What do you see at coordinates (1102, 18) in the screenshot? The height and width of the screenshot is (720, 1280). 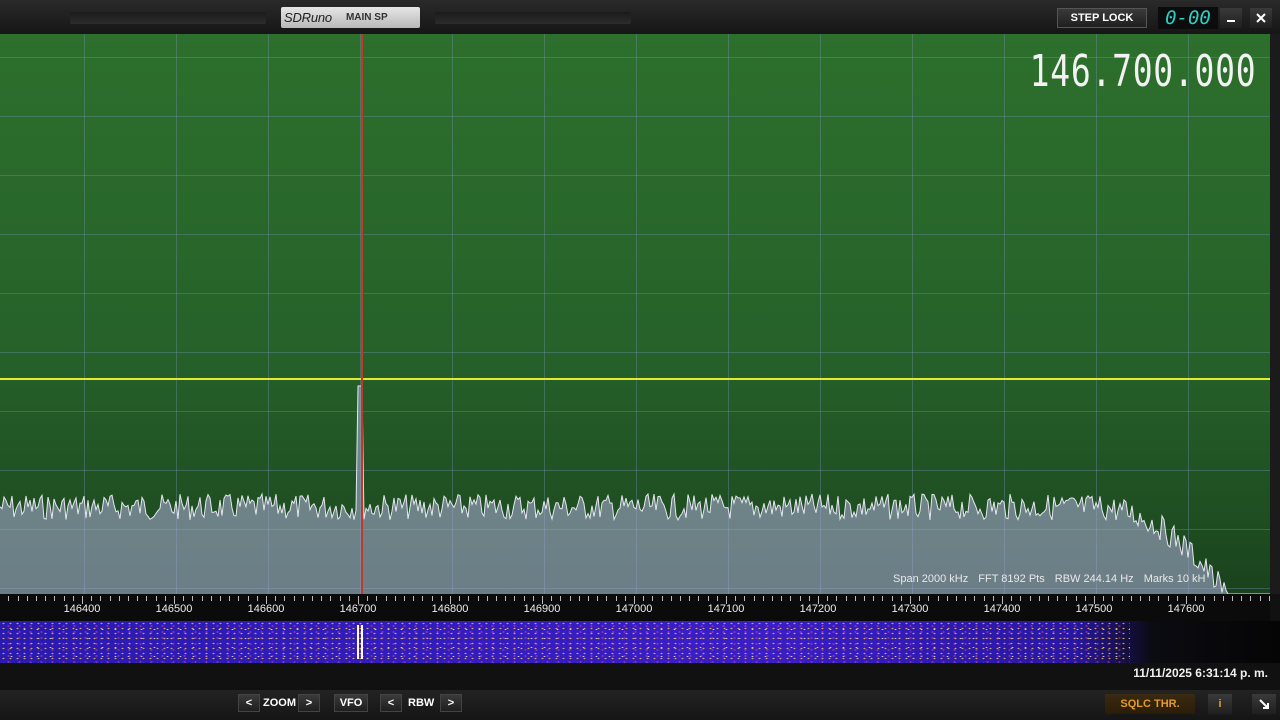 I see `step-lock-button: STEP LOCK` at bounding box center [1102, 18].